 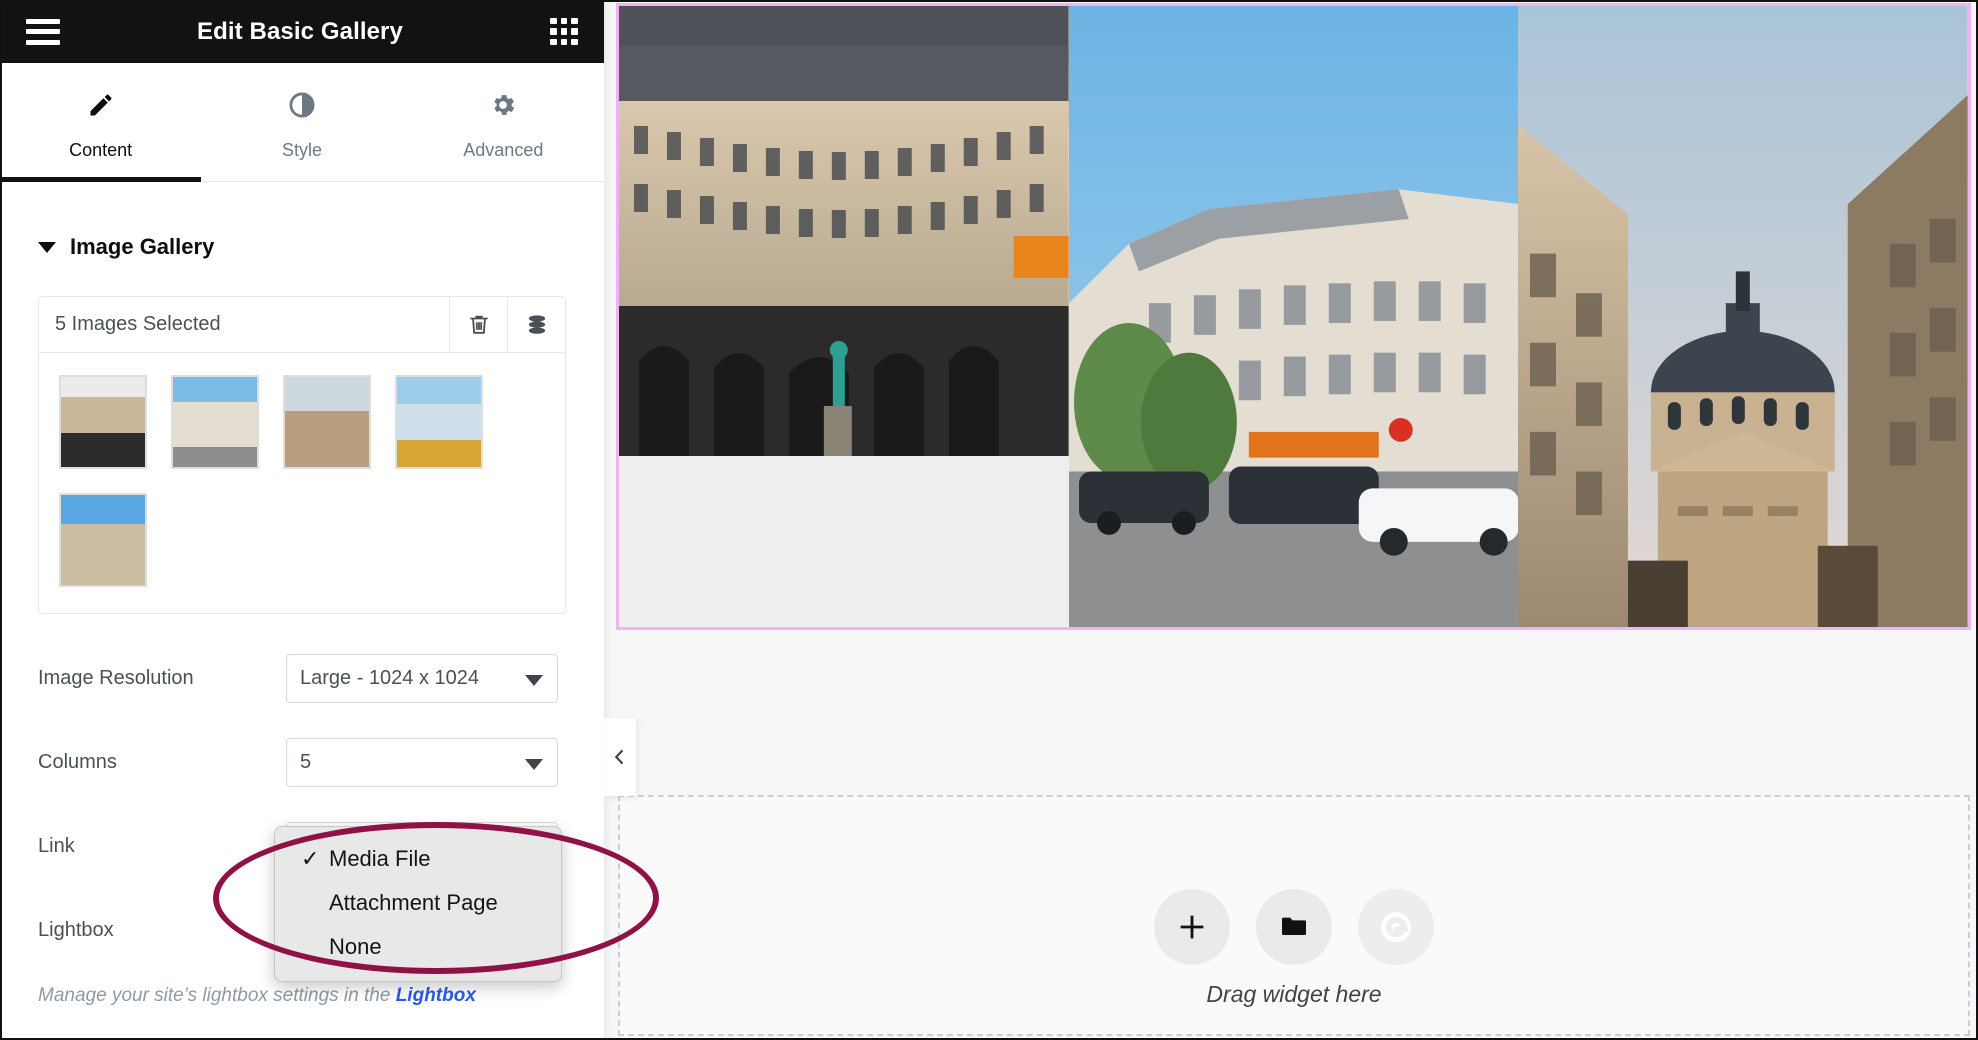 What do you see at coordinates (142, 246) in the screenshot?
I see `section-title: Image Gallery` at bounding box center [142, 246].